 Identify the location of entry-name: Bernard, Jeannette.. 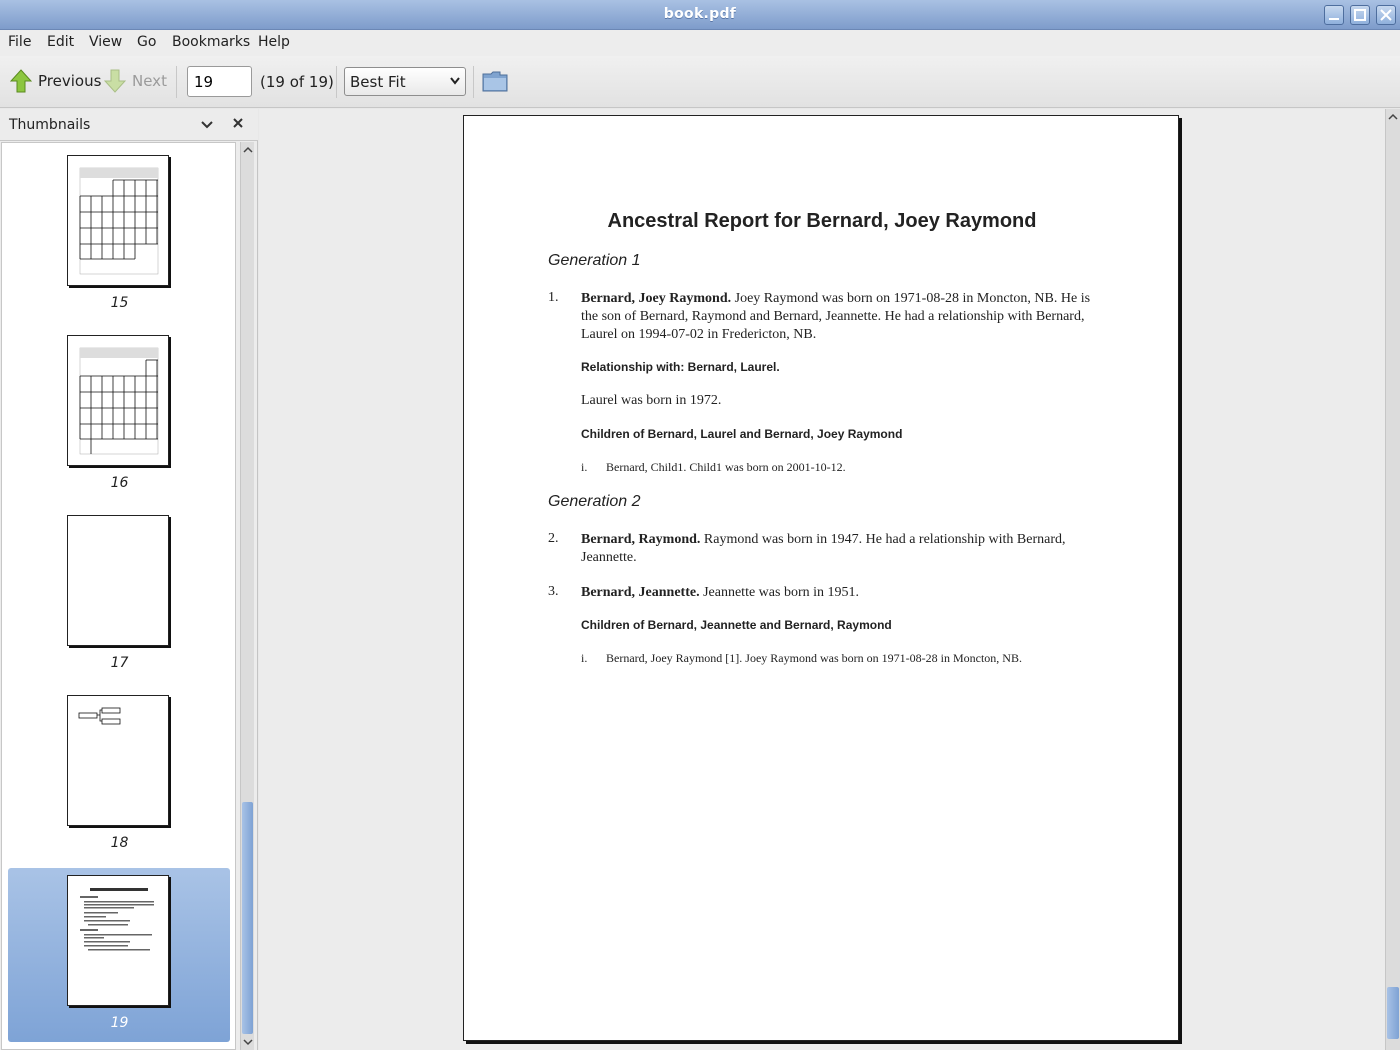
(640, 592).